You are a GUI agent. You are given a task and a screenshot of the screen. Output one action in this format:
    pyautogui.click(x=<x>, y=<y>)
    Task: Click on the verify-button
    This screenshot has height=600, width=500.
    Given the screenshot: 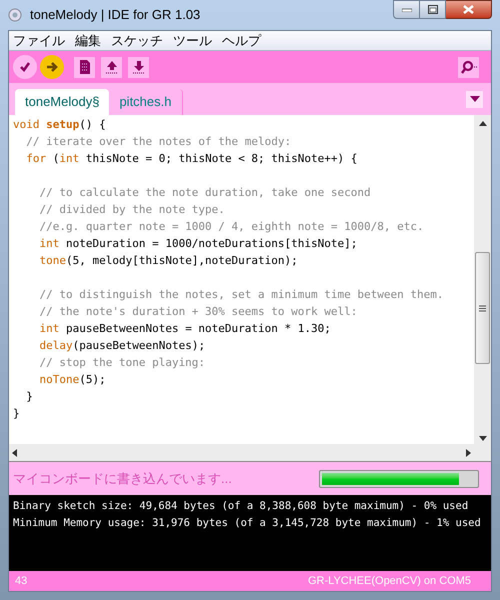 What is the action you would take?
    pyautogui.click(x=25, y=67)
    